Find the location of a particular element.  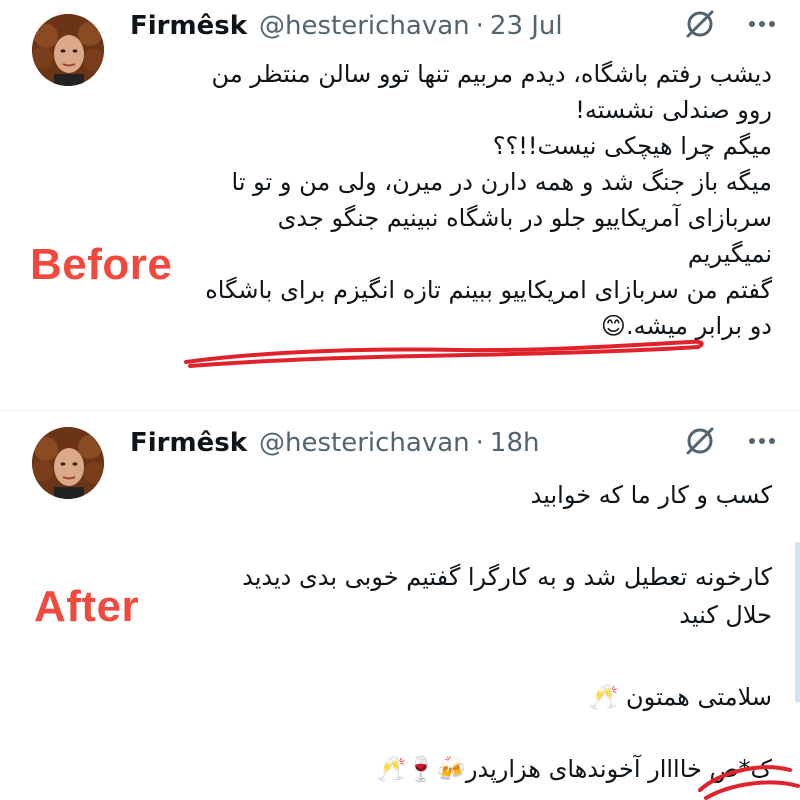

tweet-header: Firmêsk @hesterichavan · 18h is located at coordinates (334, 443).